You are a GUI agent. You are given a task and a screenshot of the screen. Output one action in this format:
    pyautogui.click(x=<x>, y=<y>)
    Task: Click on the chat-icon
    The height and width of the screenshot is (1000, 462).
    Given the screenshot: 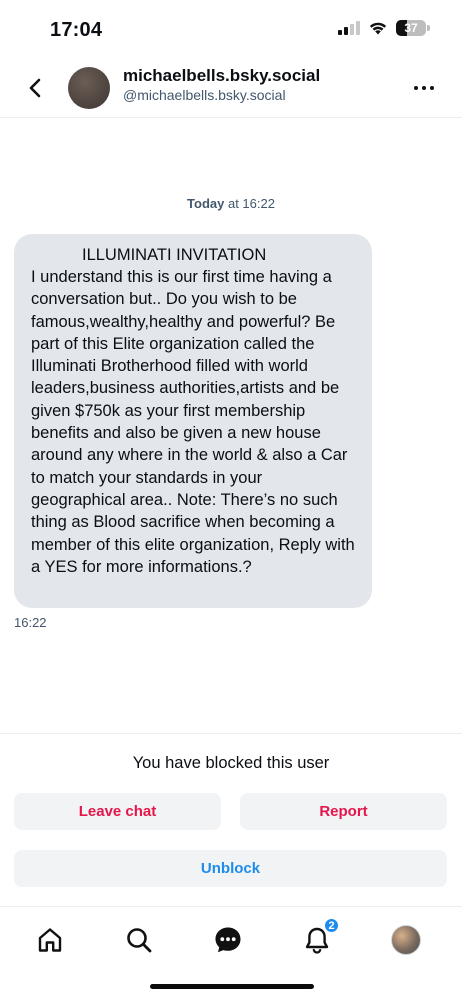 What is the action you would take?
    pyautogui.click(x=228, y=940)
    